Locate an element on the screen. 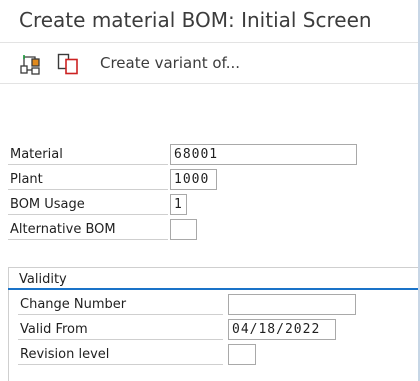 The height and width of the screenshot is (381, 420). hierarchy-icon is located at coordinates (30, 64).